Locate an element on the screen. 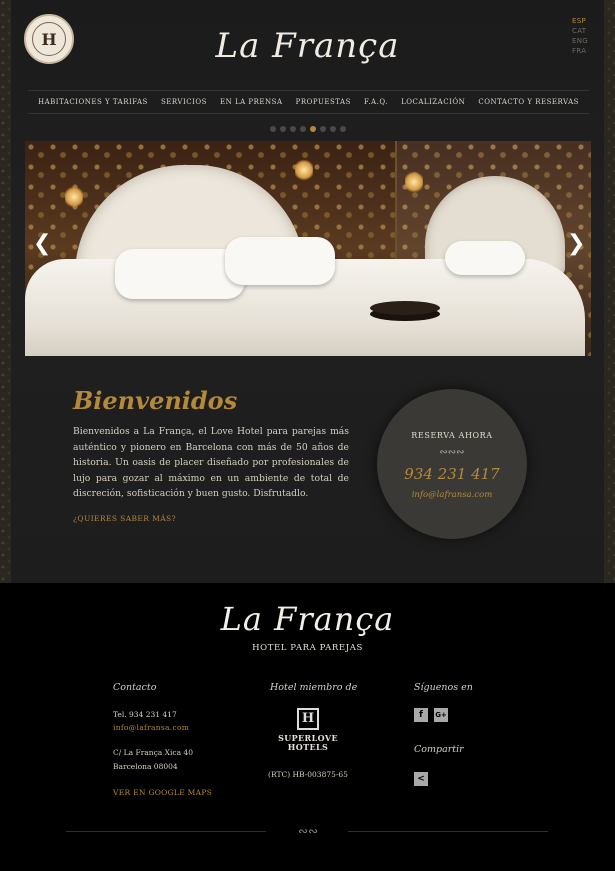 This screenshot has height=871, width=615. contact-phone: Tel. 934 231 417 is located at coordinates (145, 714).